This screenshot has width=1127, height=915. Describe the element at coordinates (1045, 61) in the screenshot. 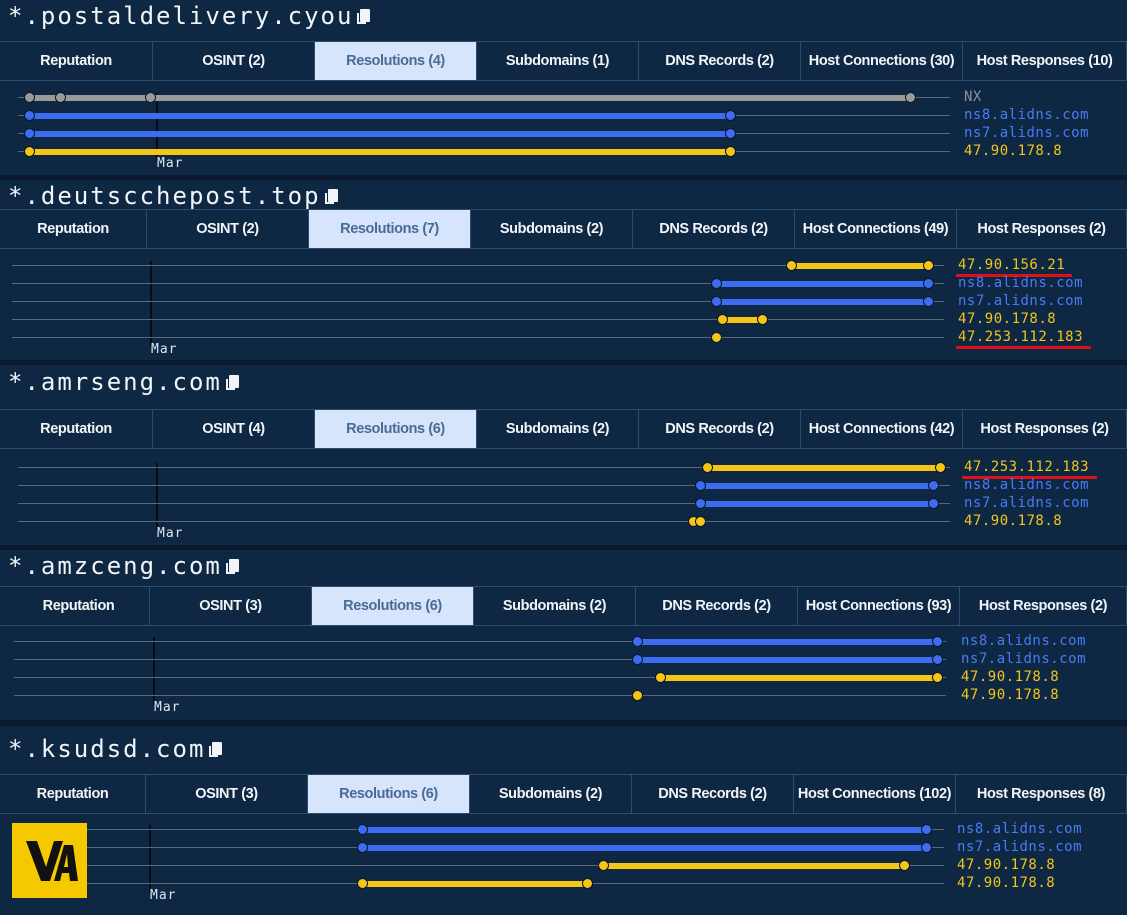

I see `tab-host: Host Responses (10)` at that location.